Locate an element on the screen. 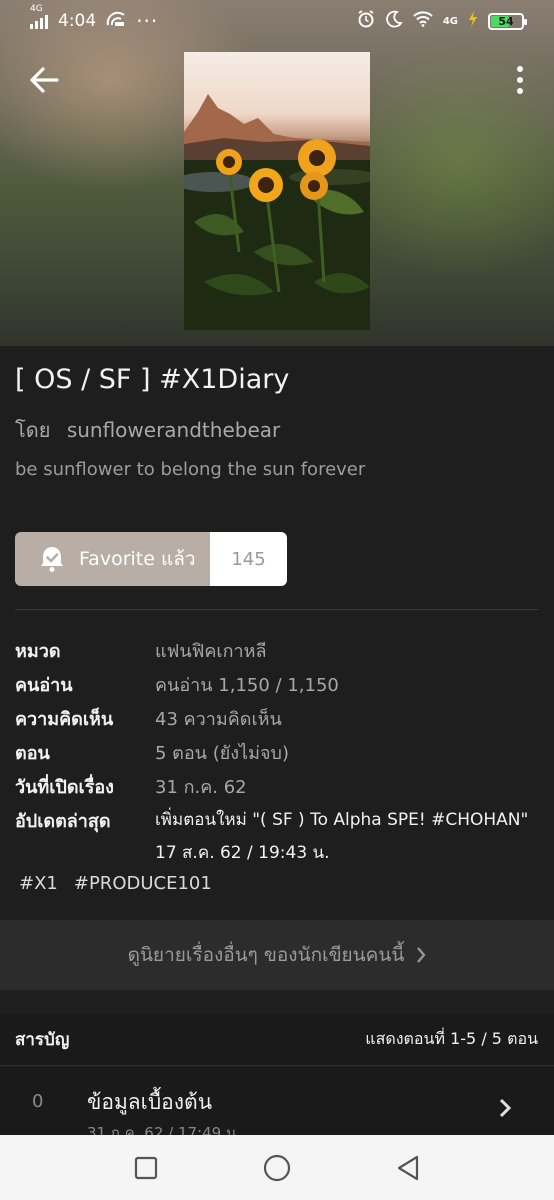  status-left: 4G 4:04 ··· is located at coordinates (94, 18).